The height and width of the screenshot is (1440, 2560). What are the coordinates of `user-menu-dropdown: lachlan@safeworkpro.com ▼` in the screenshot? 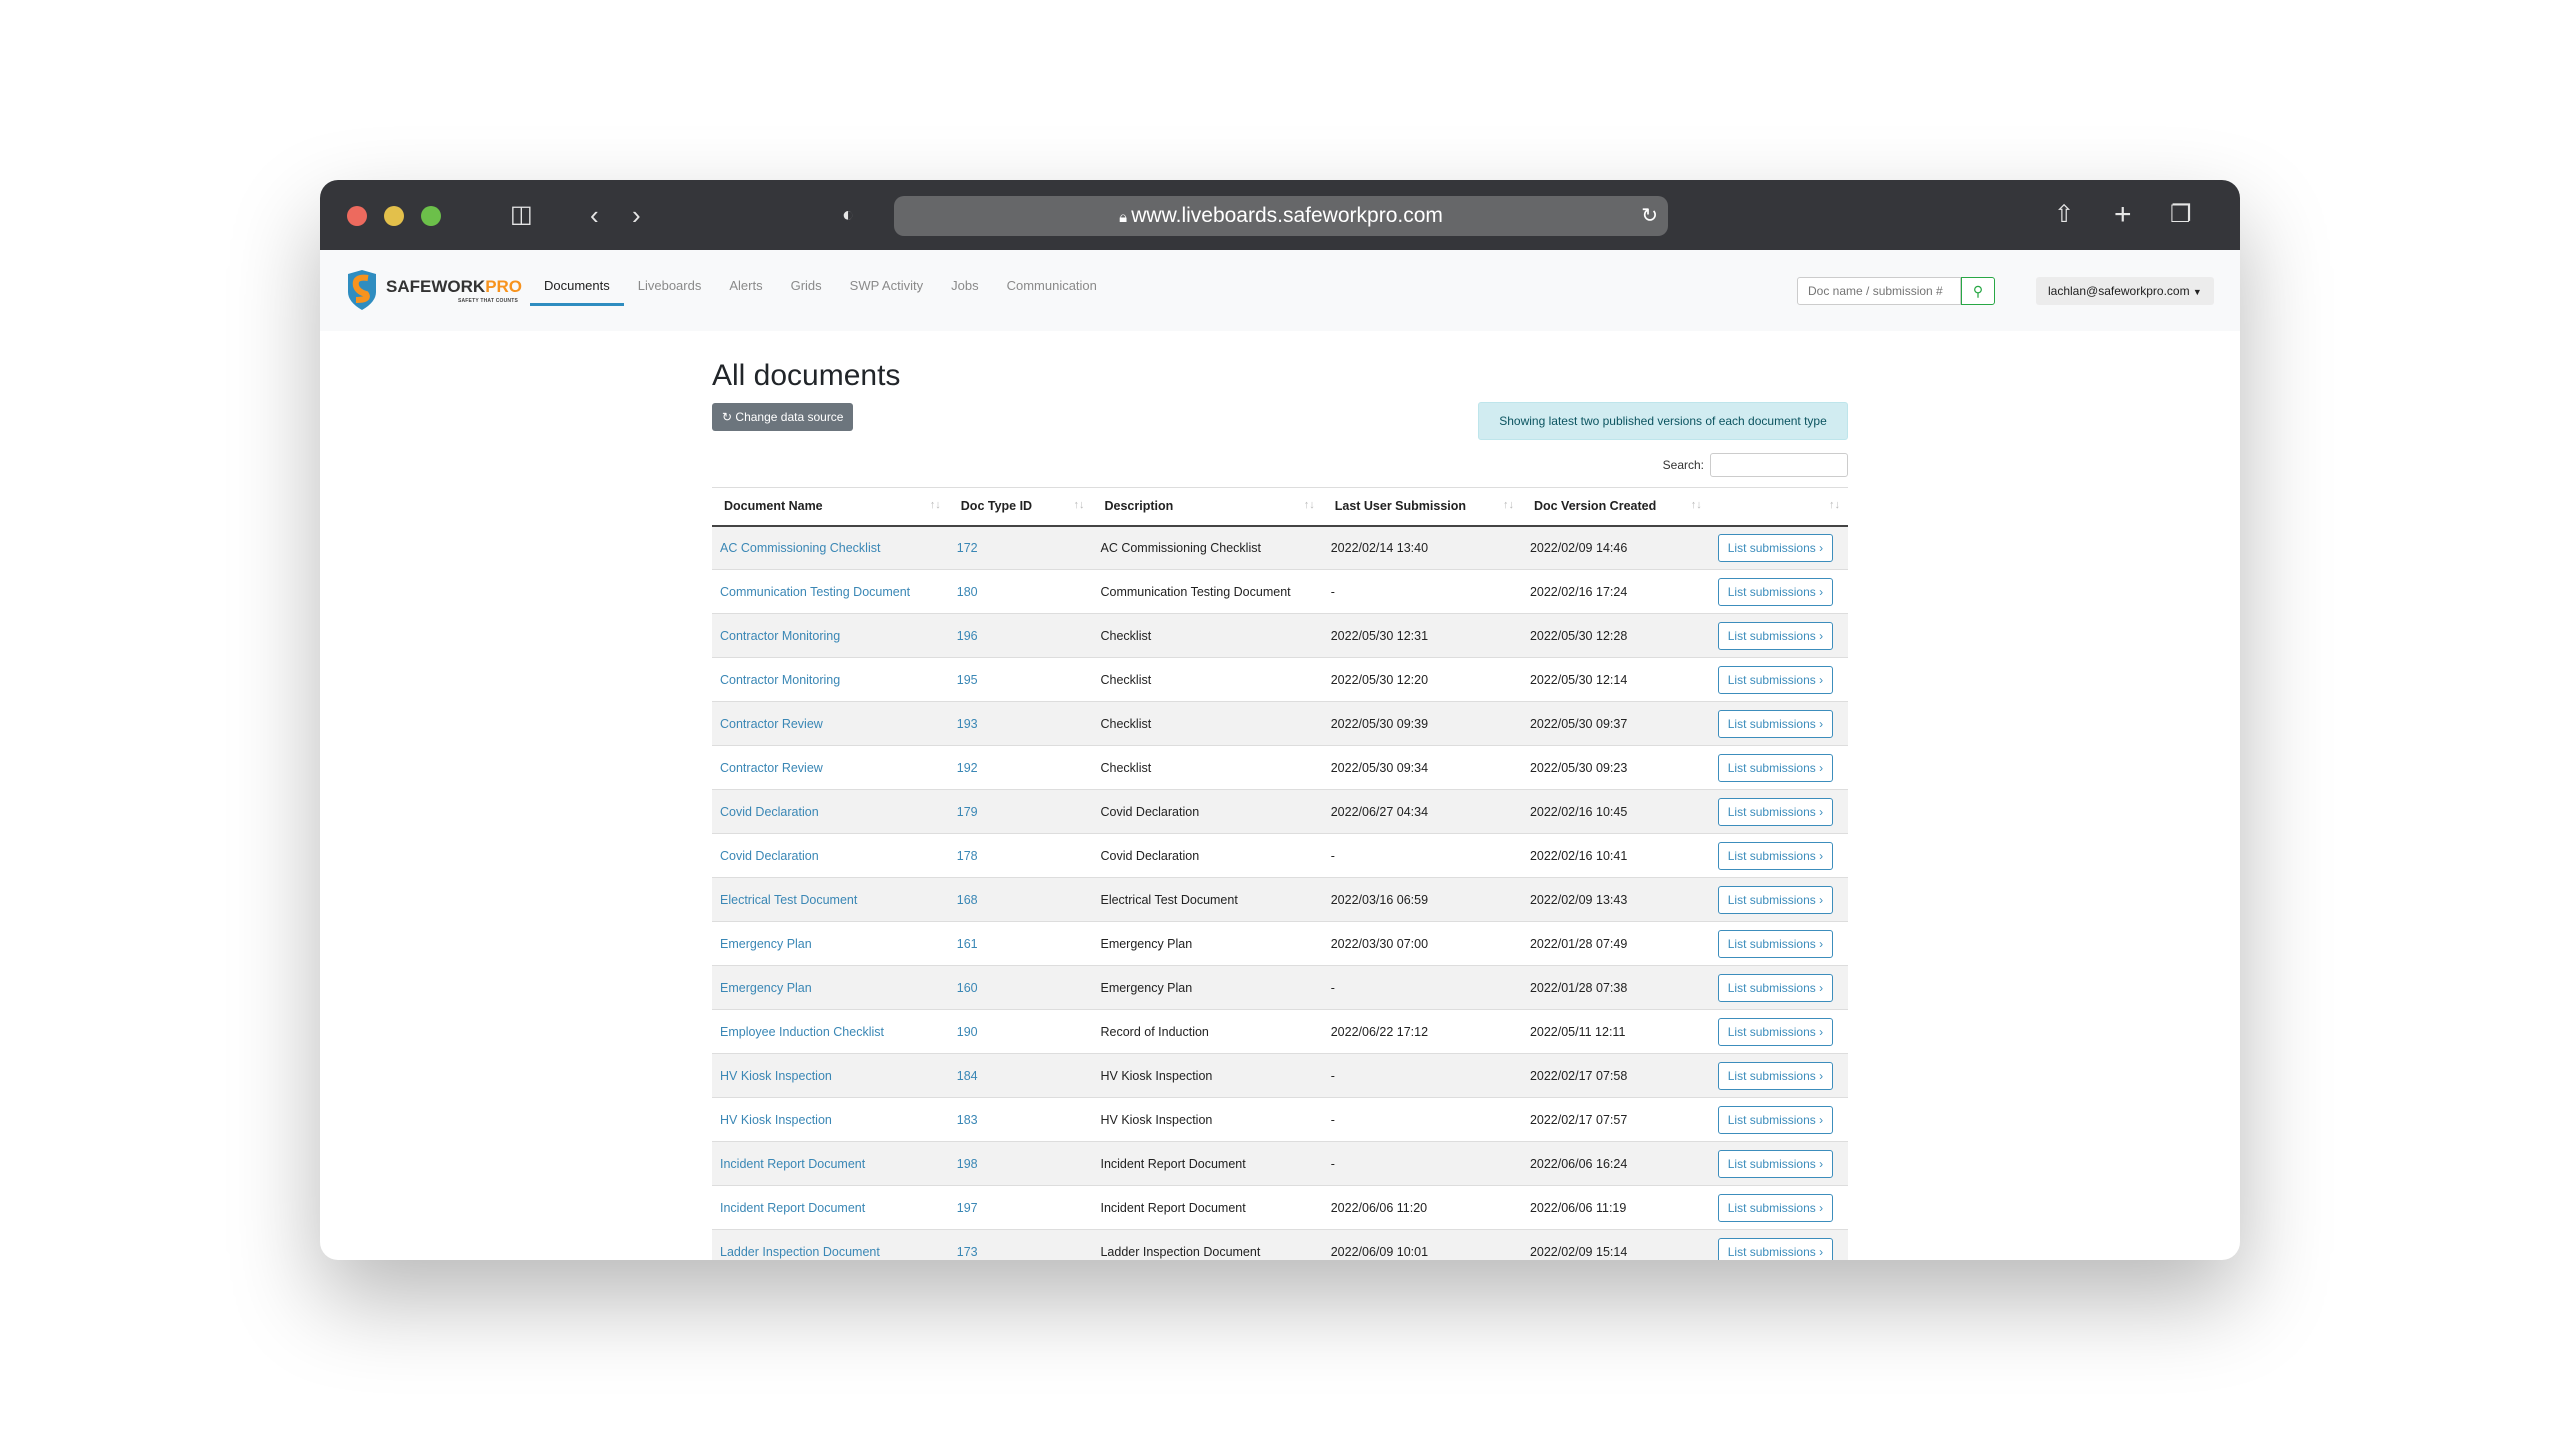 It's located at (2125, 291).